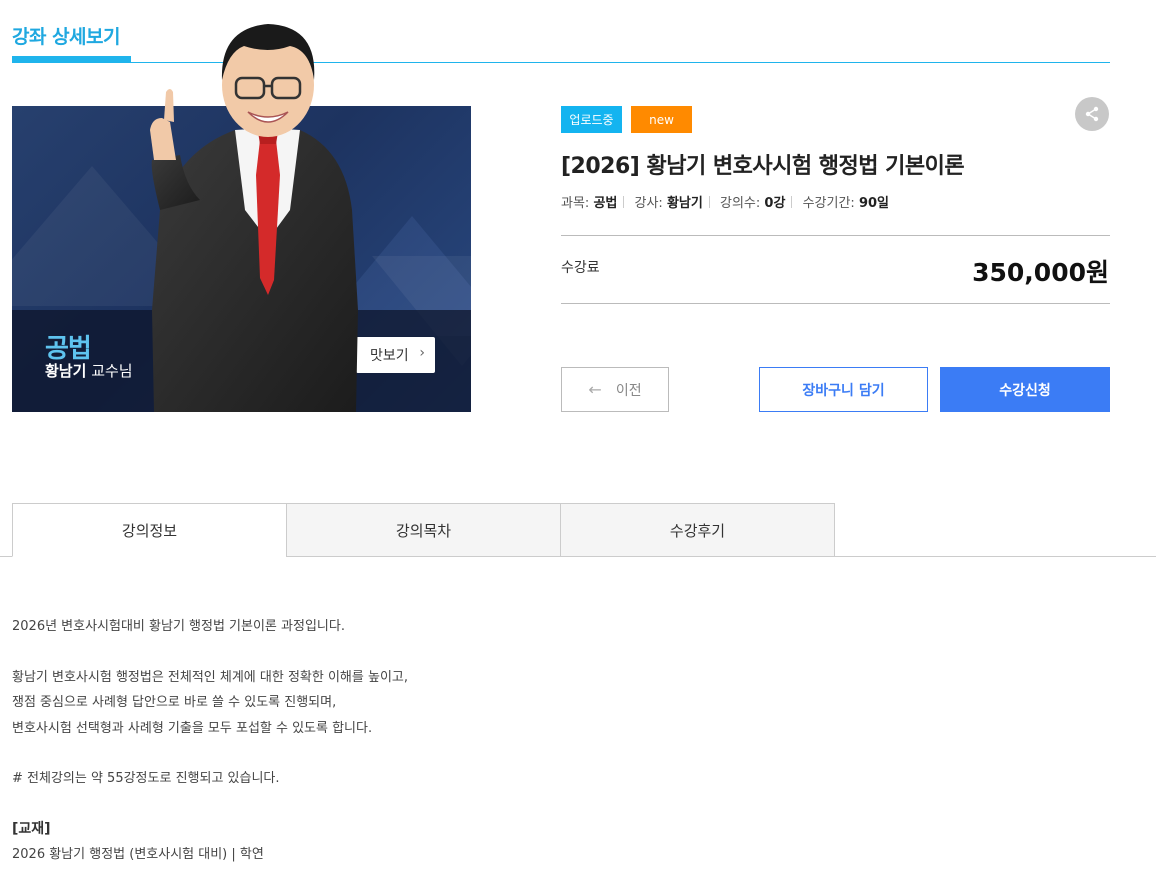 The image size is (1156, 888). What do you see at coordinates (389, 356) in the screenshot?
I see `preview-button-label: 맛보기` at bounding box center [389, 356].